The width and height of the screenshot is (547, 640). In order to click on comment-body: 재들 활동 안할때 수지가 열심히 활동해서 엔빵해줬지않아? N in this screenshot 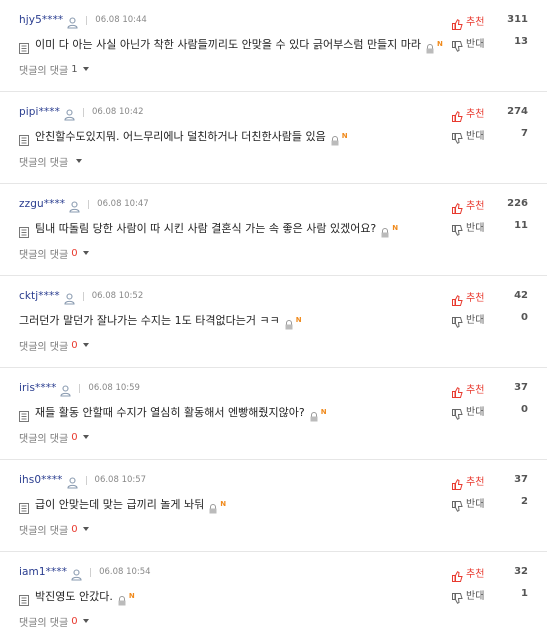, I will do `click(173, 413)`.